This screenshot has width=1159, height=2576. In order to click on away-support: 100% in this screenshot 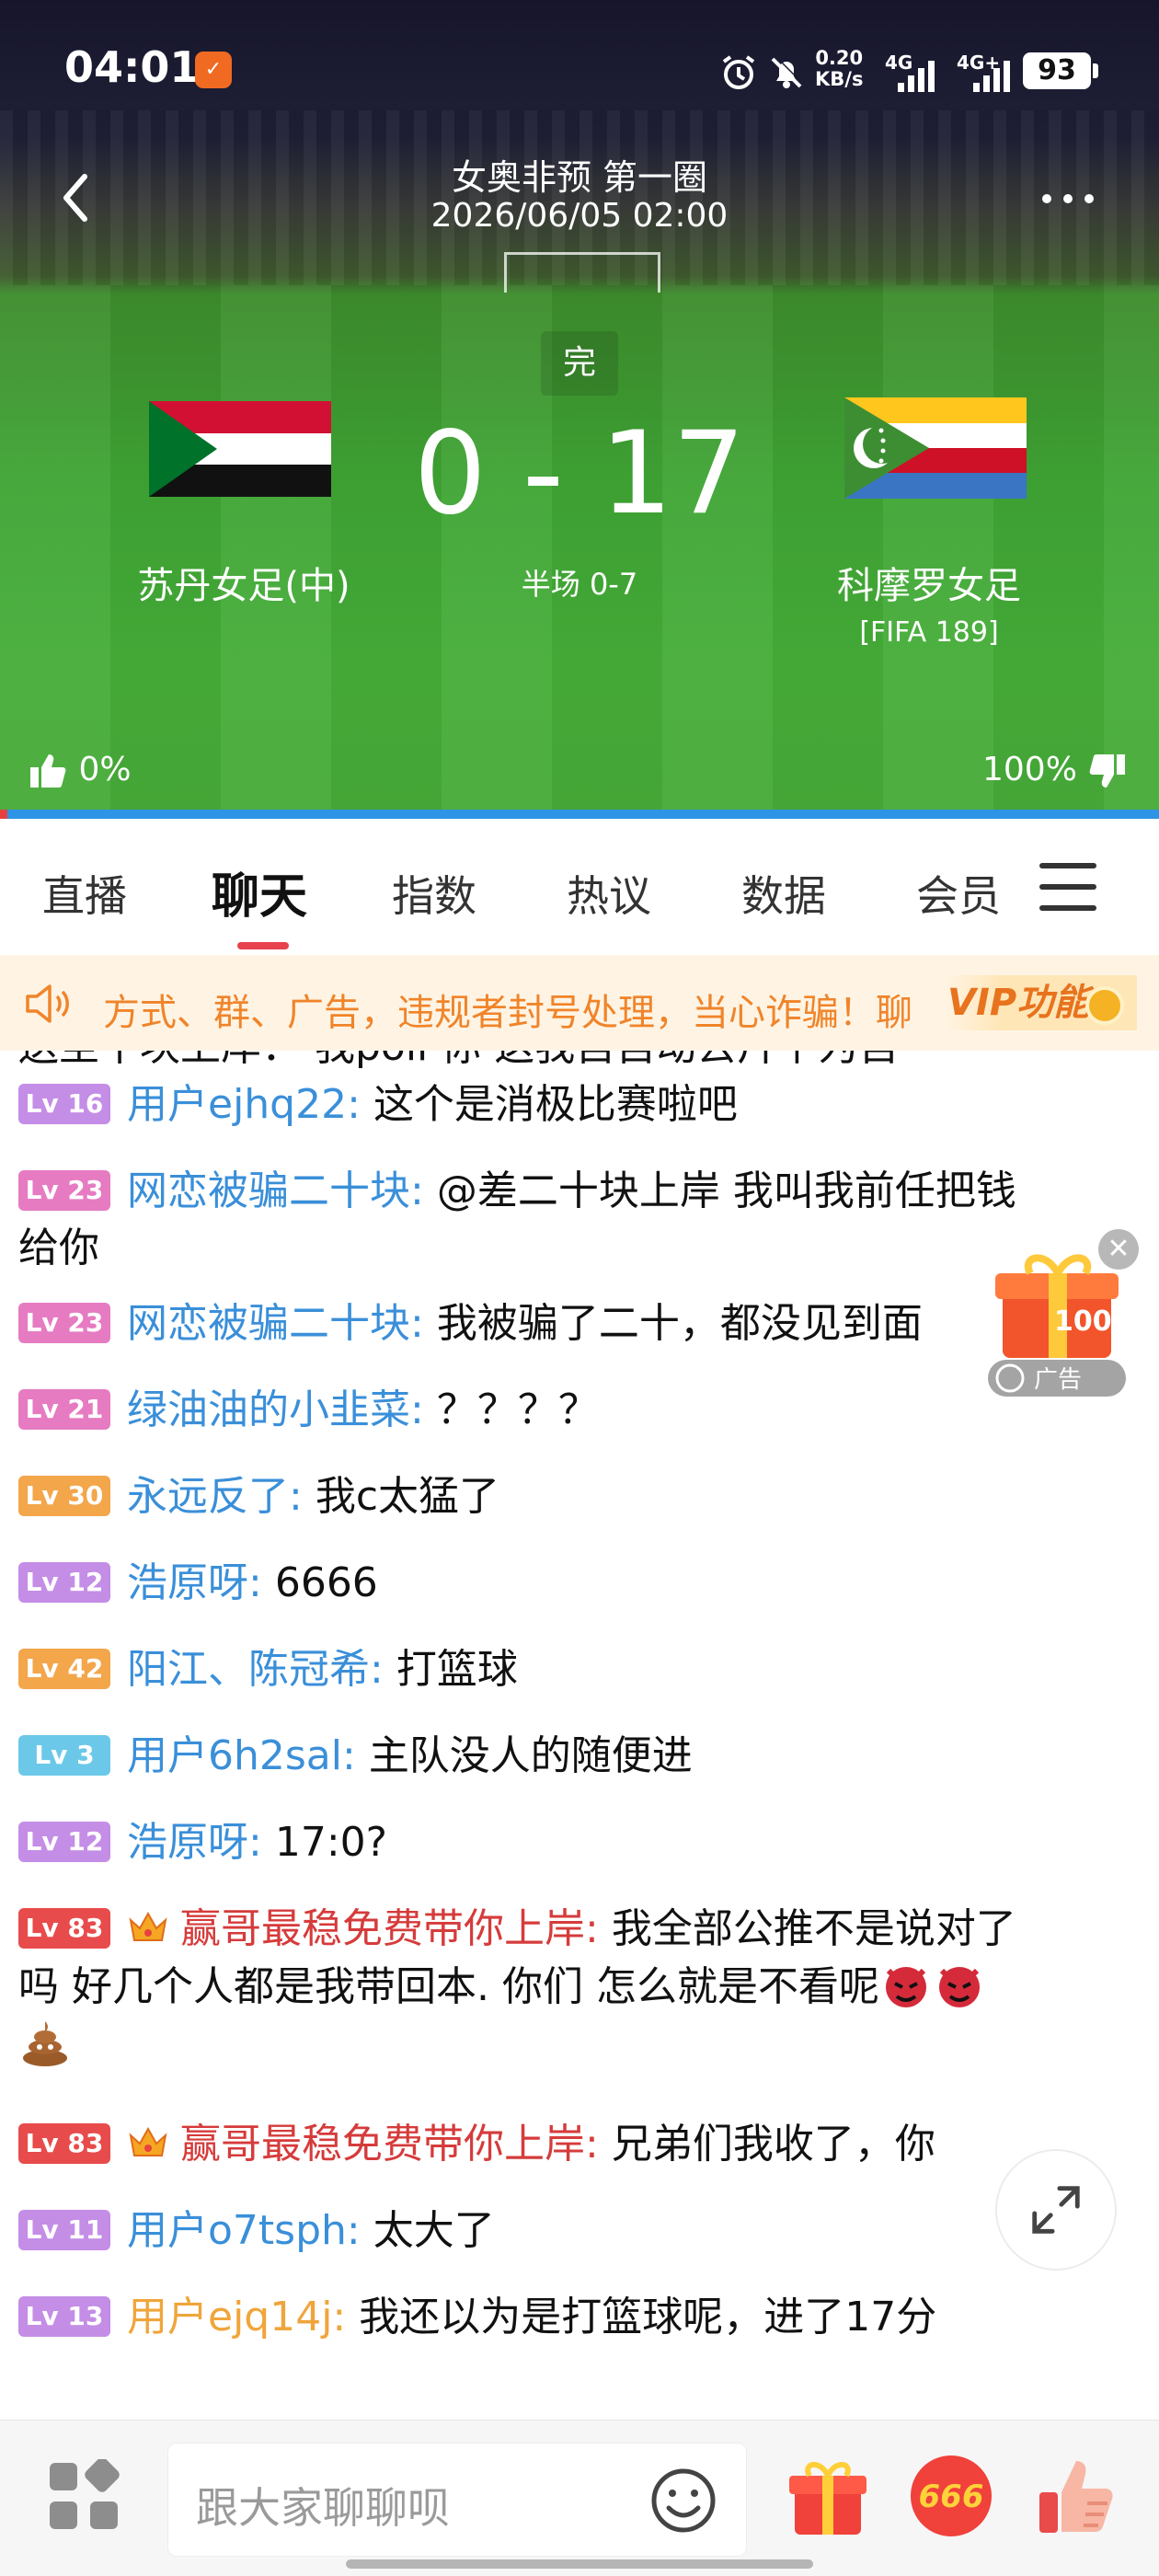, I will do `click(1055, 770)`.